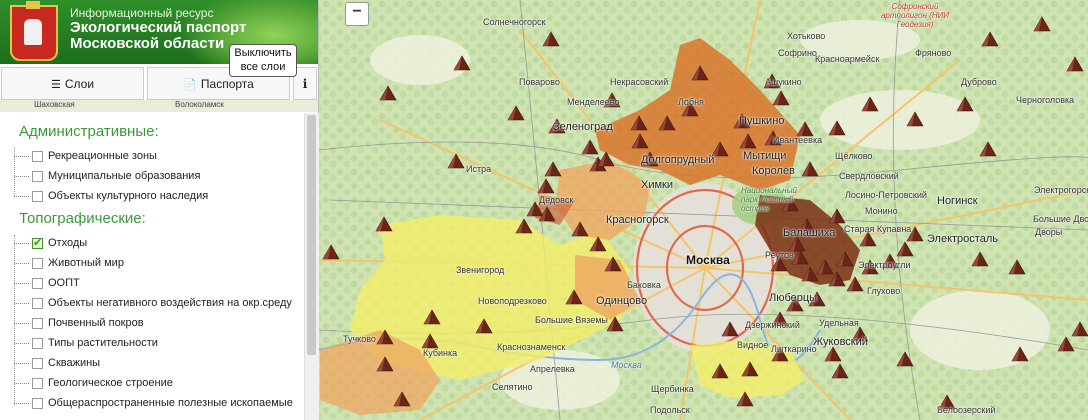 Image resolution: width=1088 pixels, height=420 pixels. Describe the element at coordinates (311, 266) in the screenshot. I see `layers-scrollbar` at that location.